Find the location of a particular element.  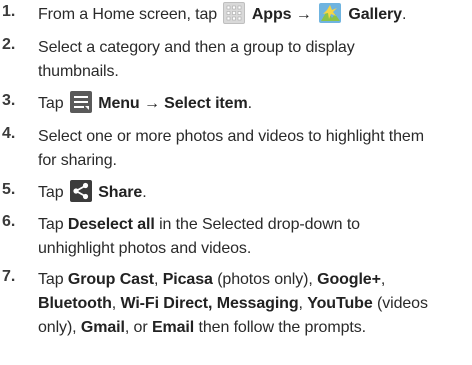

step-text: Tap Menu → Select item. is located at coordinates (253, 103).